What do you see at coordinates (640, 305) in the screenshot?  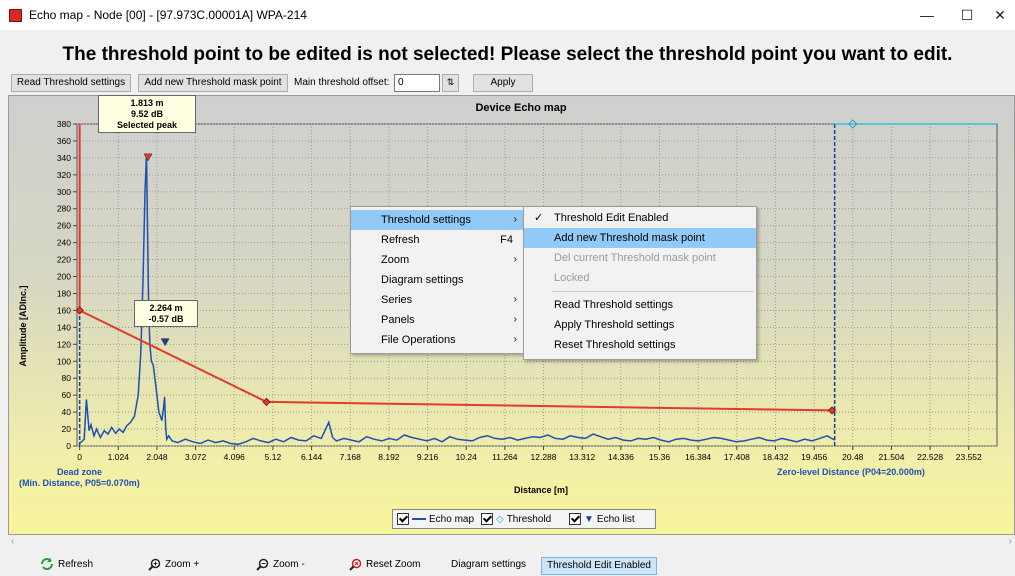 I see `submenu-read-threshold: Read Threshold settings` at bounding box center [640, 305].